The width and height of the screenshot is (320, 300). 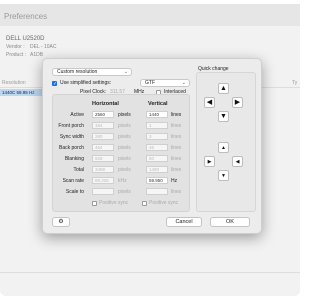 What do you see at coordinates (150, 83) in the screenshot?
I see `timing-select-value: GTF` at bounding box center [150, 83].